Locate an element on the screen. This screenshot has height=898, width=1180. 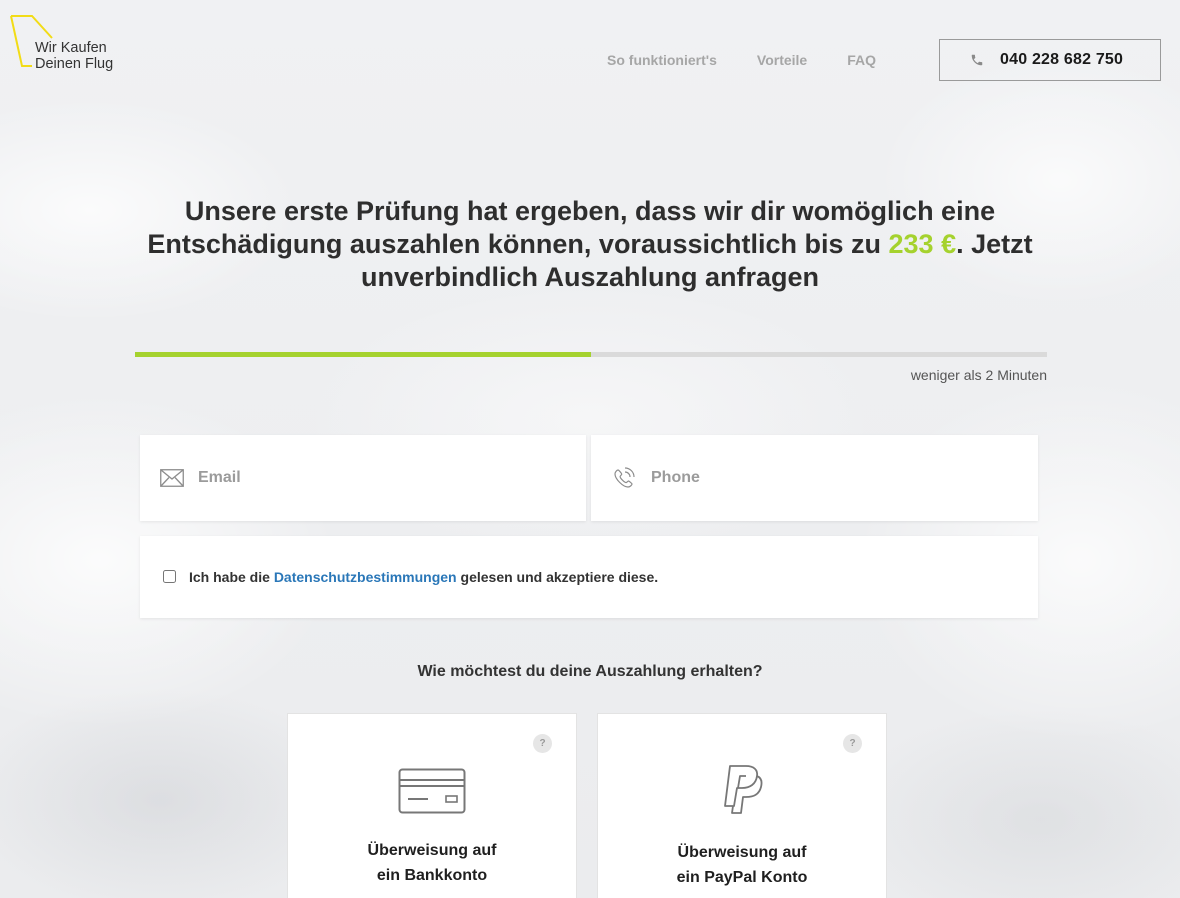
progress-bar is located at coordinates (591, 354).